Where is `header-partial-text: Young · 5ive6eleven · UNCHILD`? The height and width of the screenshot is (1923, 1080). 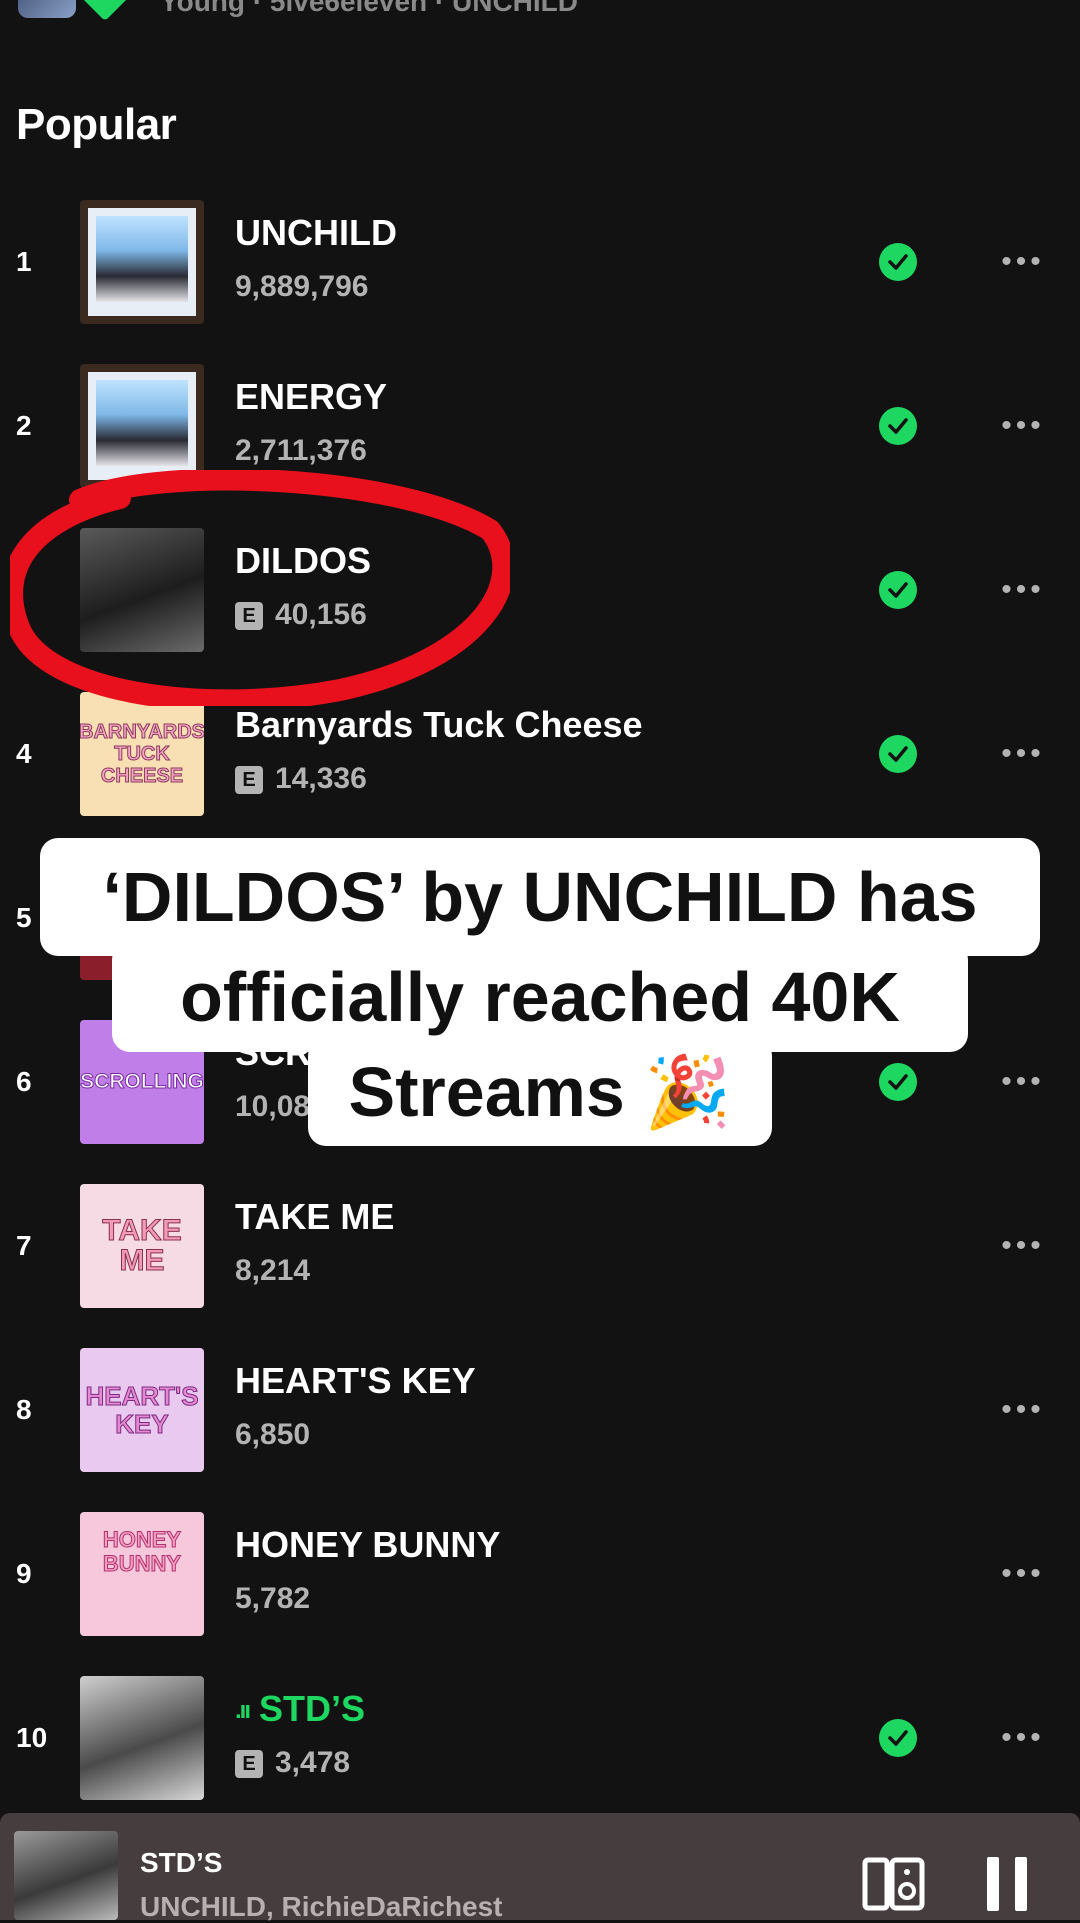
header-partial-text: Young · 5ive6eleven · UNCHILD is located at coordinates (369, 8).